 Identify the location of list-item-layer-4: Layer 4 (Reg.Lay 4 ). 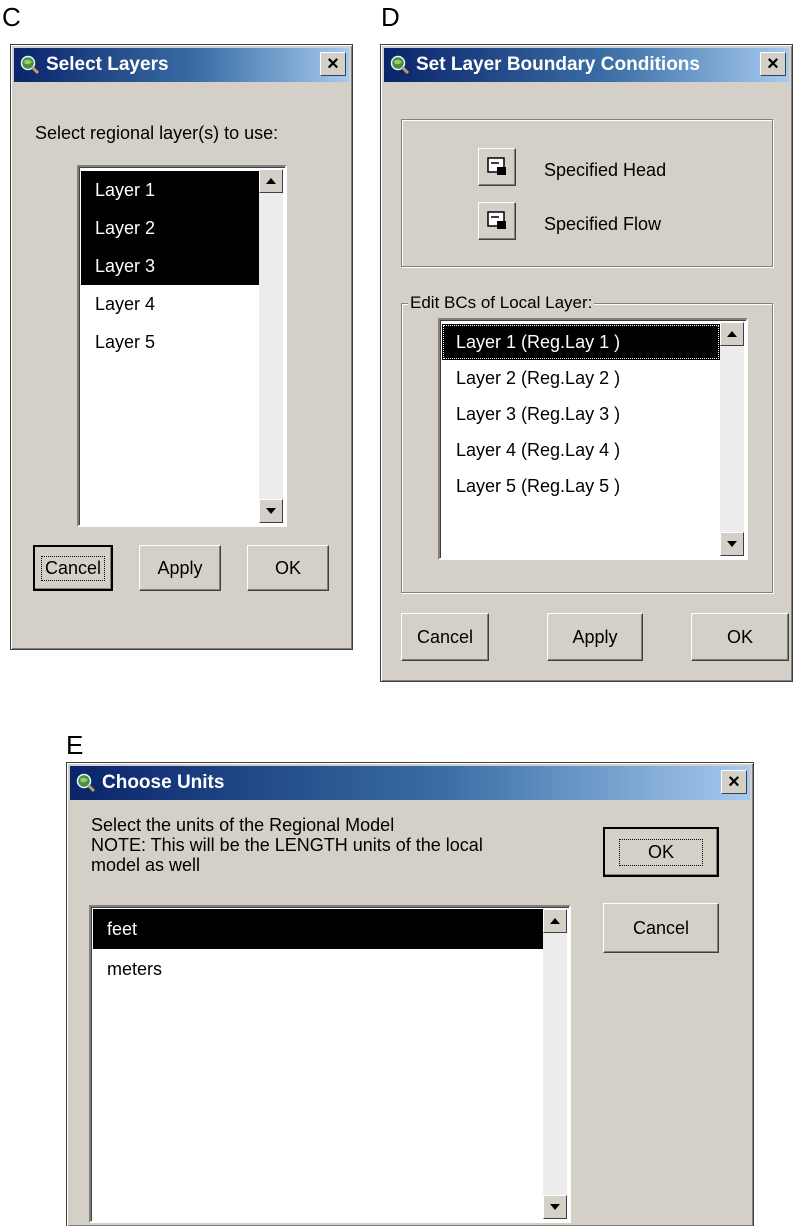
(581, 450).